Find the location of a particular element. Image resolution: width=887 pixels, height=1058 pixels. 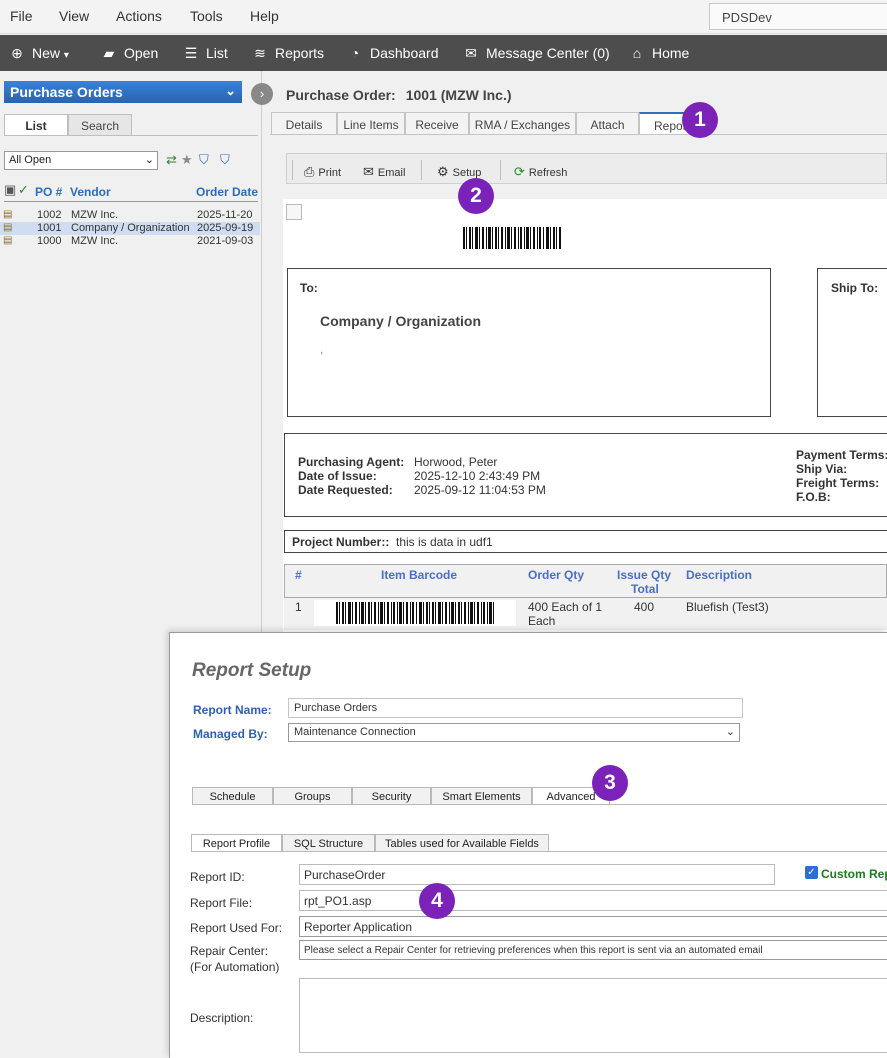

column-vendor: Vendor is located at coordinates (90, 192).